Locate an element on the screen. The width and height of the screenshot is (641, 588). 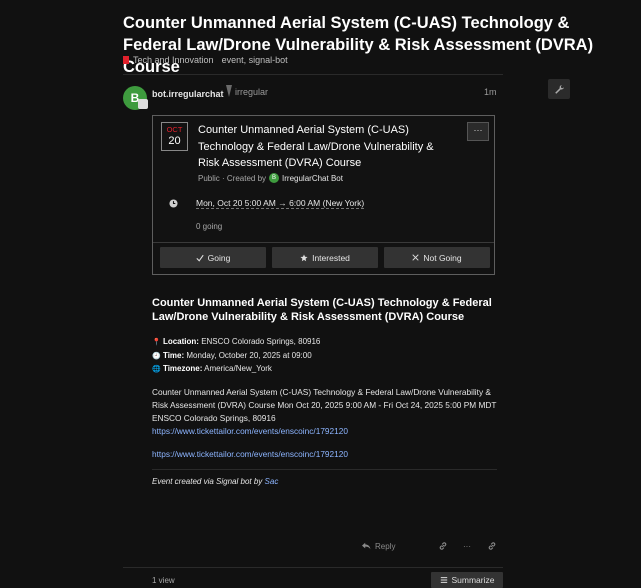
admin-wrench-button is located at coordinates (559, 89).